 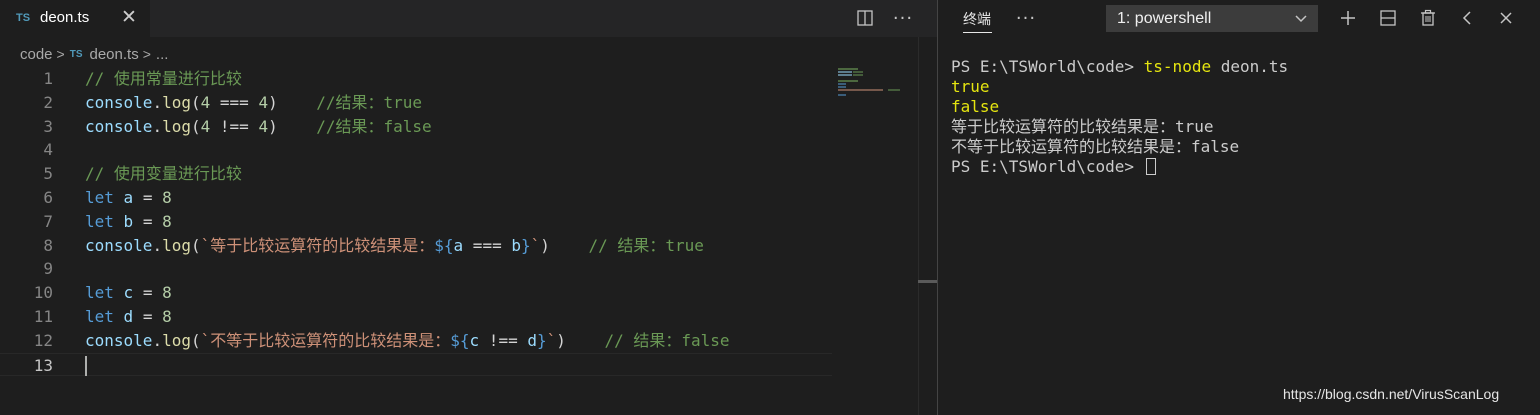 I want to click on active-tab-indicator, so click(x=977, y=32).